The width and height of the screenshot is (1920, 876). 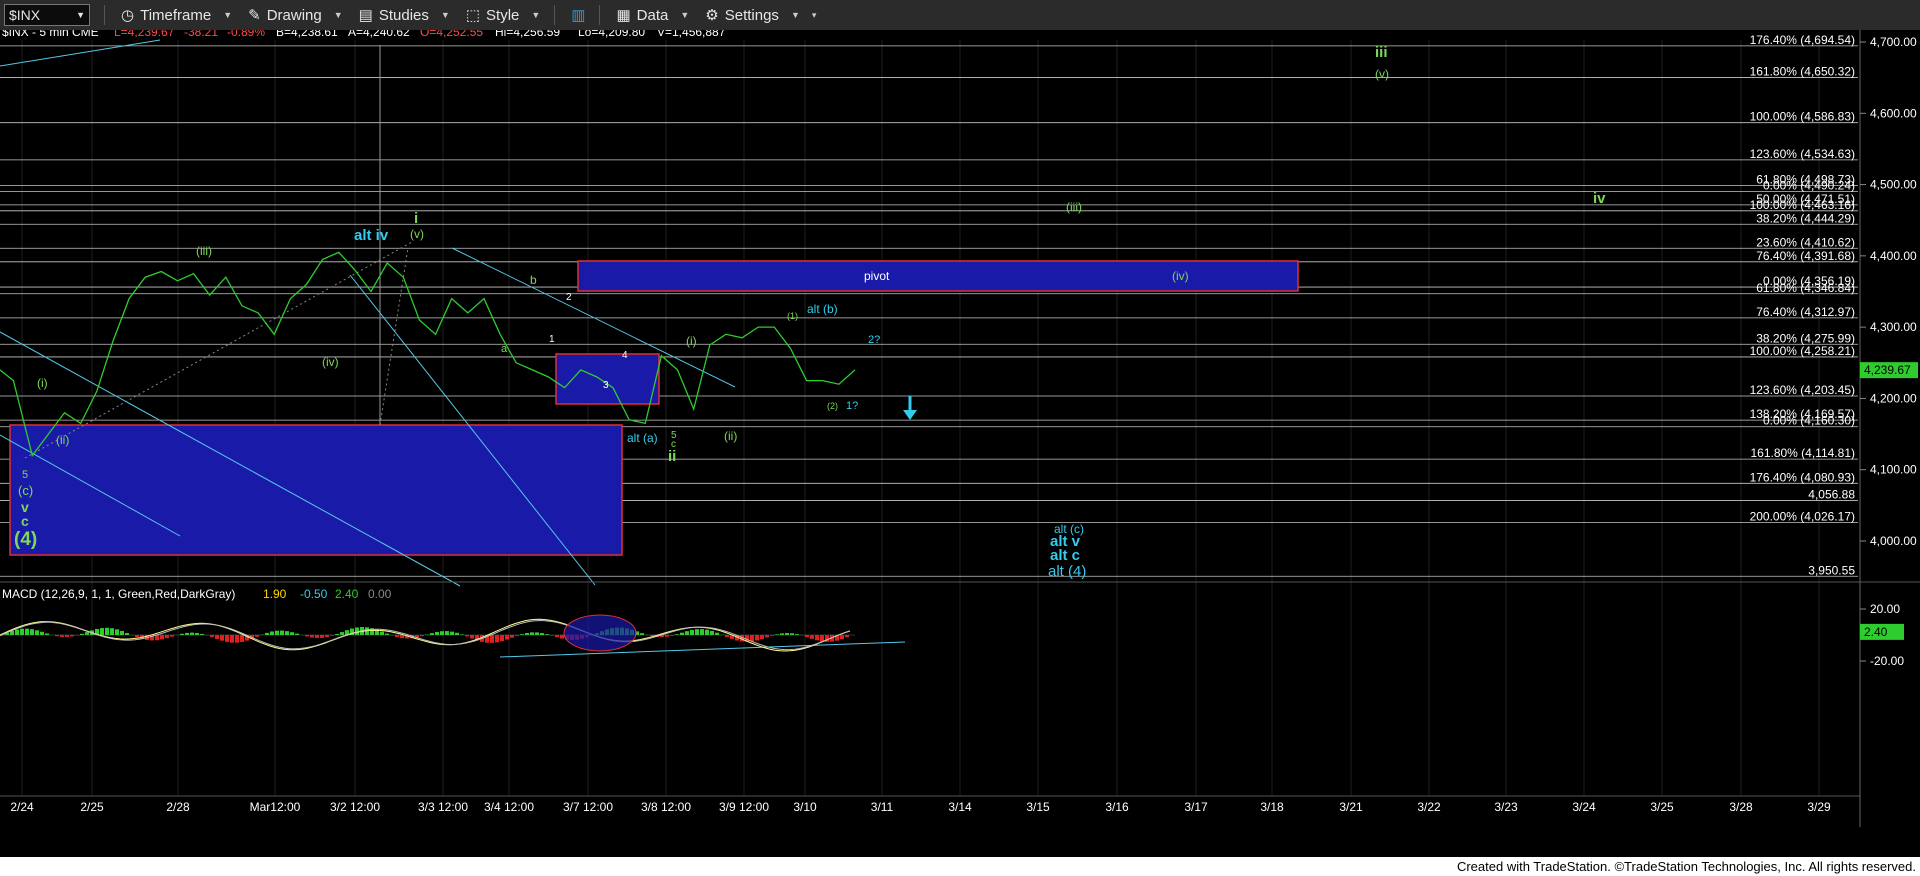 I want to click on wave-label: 1, so click(x=552, y=339).